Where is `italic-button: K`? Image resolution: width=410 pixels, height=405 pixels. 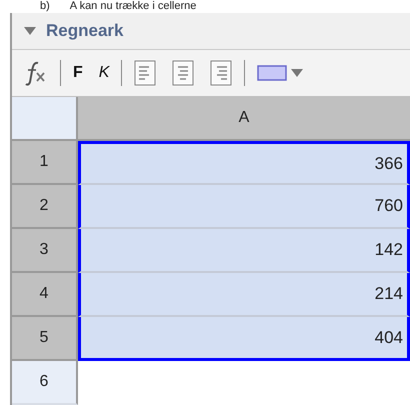
italic-button: K is located at coordinates (104, 73).